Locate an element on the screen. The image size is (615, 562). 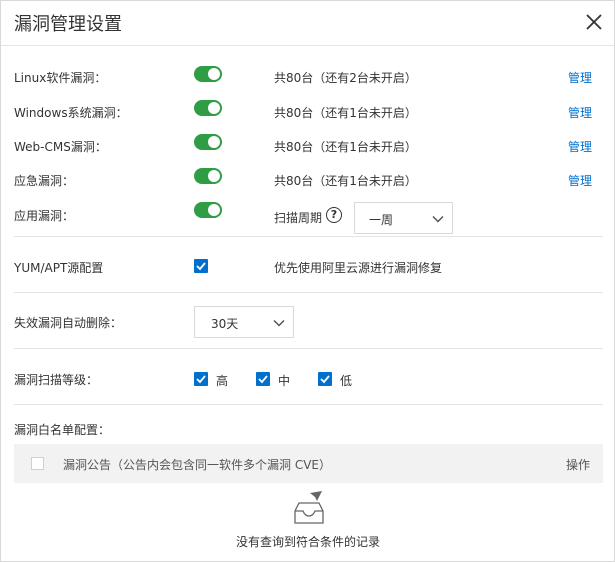
scan-level-low-checkbox is located at coordinates (325, 379).